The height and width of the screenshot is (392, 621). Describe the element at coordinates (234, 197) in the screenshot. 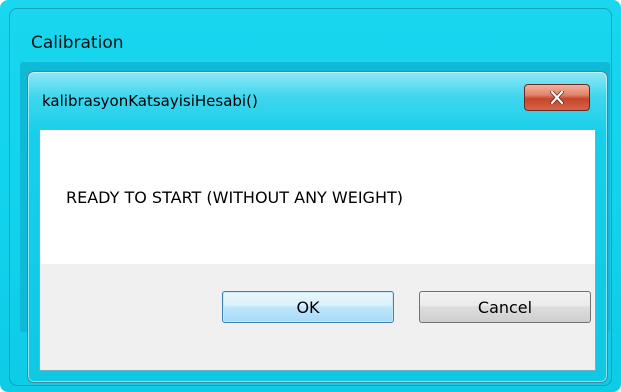

I see `message-text: READY TO START (WITHOUT ANY WEIGHT)` at that location.